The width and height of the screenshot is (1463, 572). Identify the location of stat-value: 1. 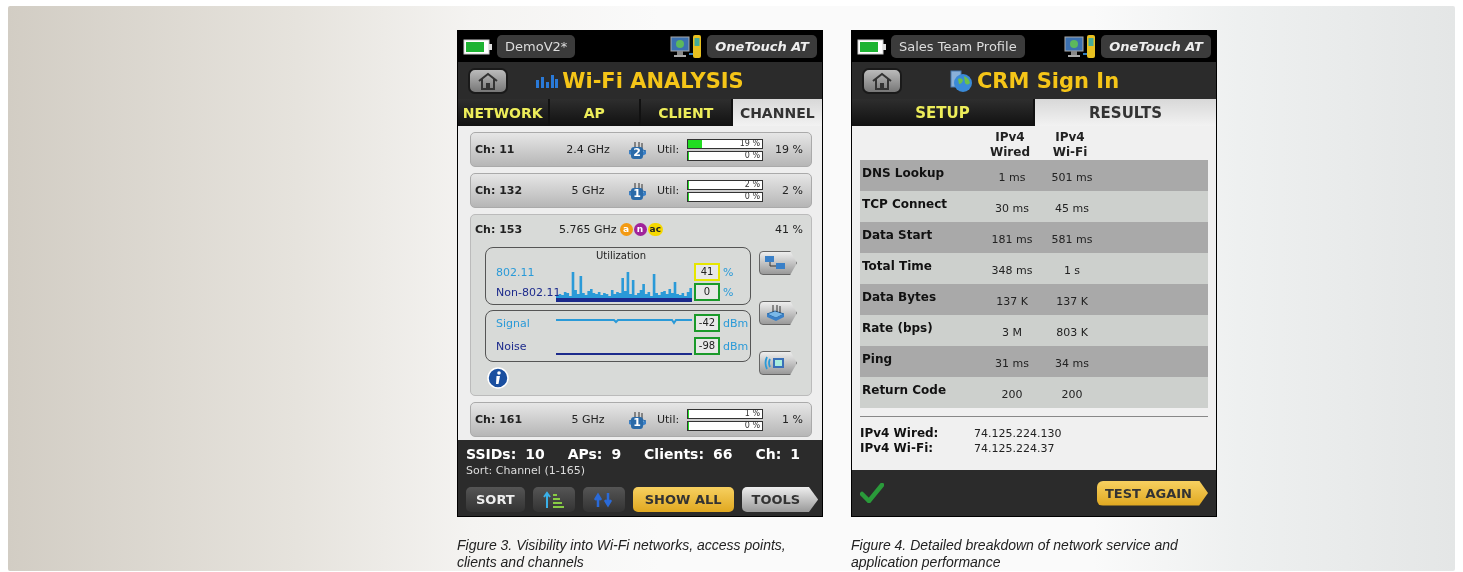
(795, 454).